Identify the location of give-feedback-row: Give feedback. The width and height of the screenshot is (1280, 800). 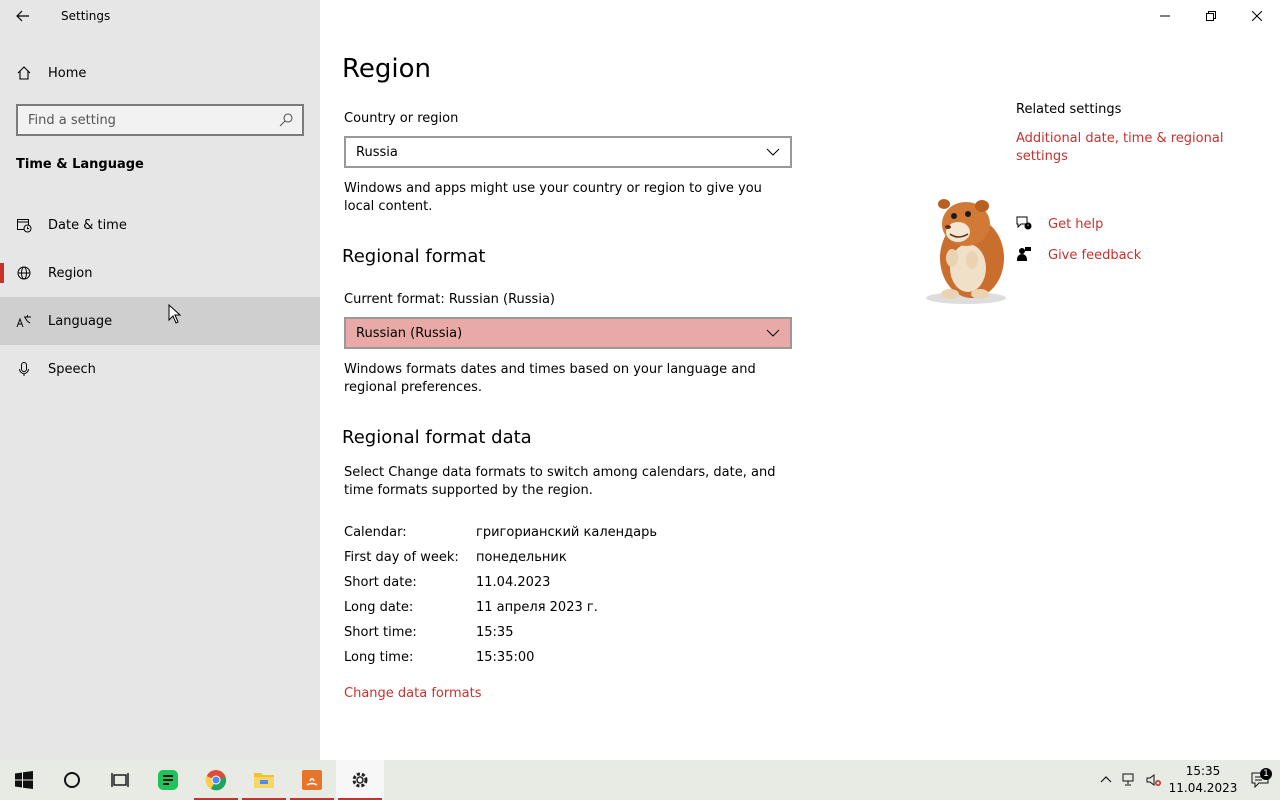
(1078, 256).